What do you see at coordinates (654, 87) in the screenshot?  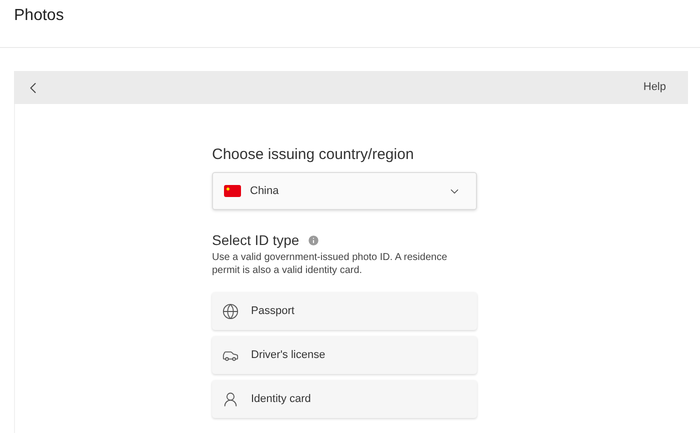 I see `help-link: Help` at bounding box center [654, 87].